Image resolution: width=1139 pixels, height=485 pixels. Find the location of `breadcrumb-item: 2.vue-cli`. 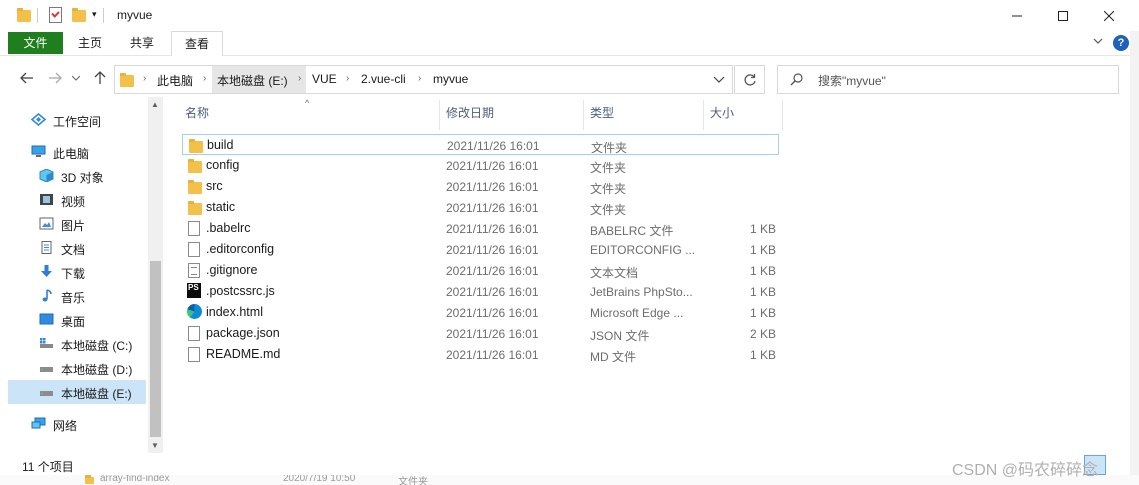

breadcrumb-item: 2.vue-cli is located at coordinates (383, 79).